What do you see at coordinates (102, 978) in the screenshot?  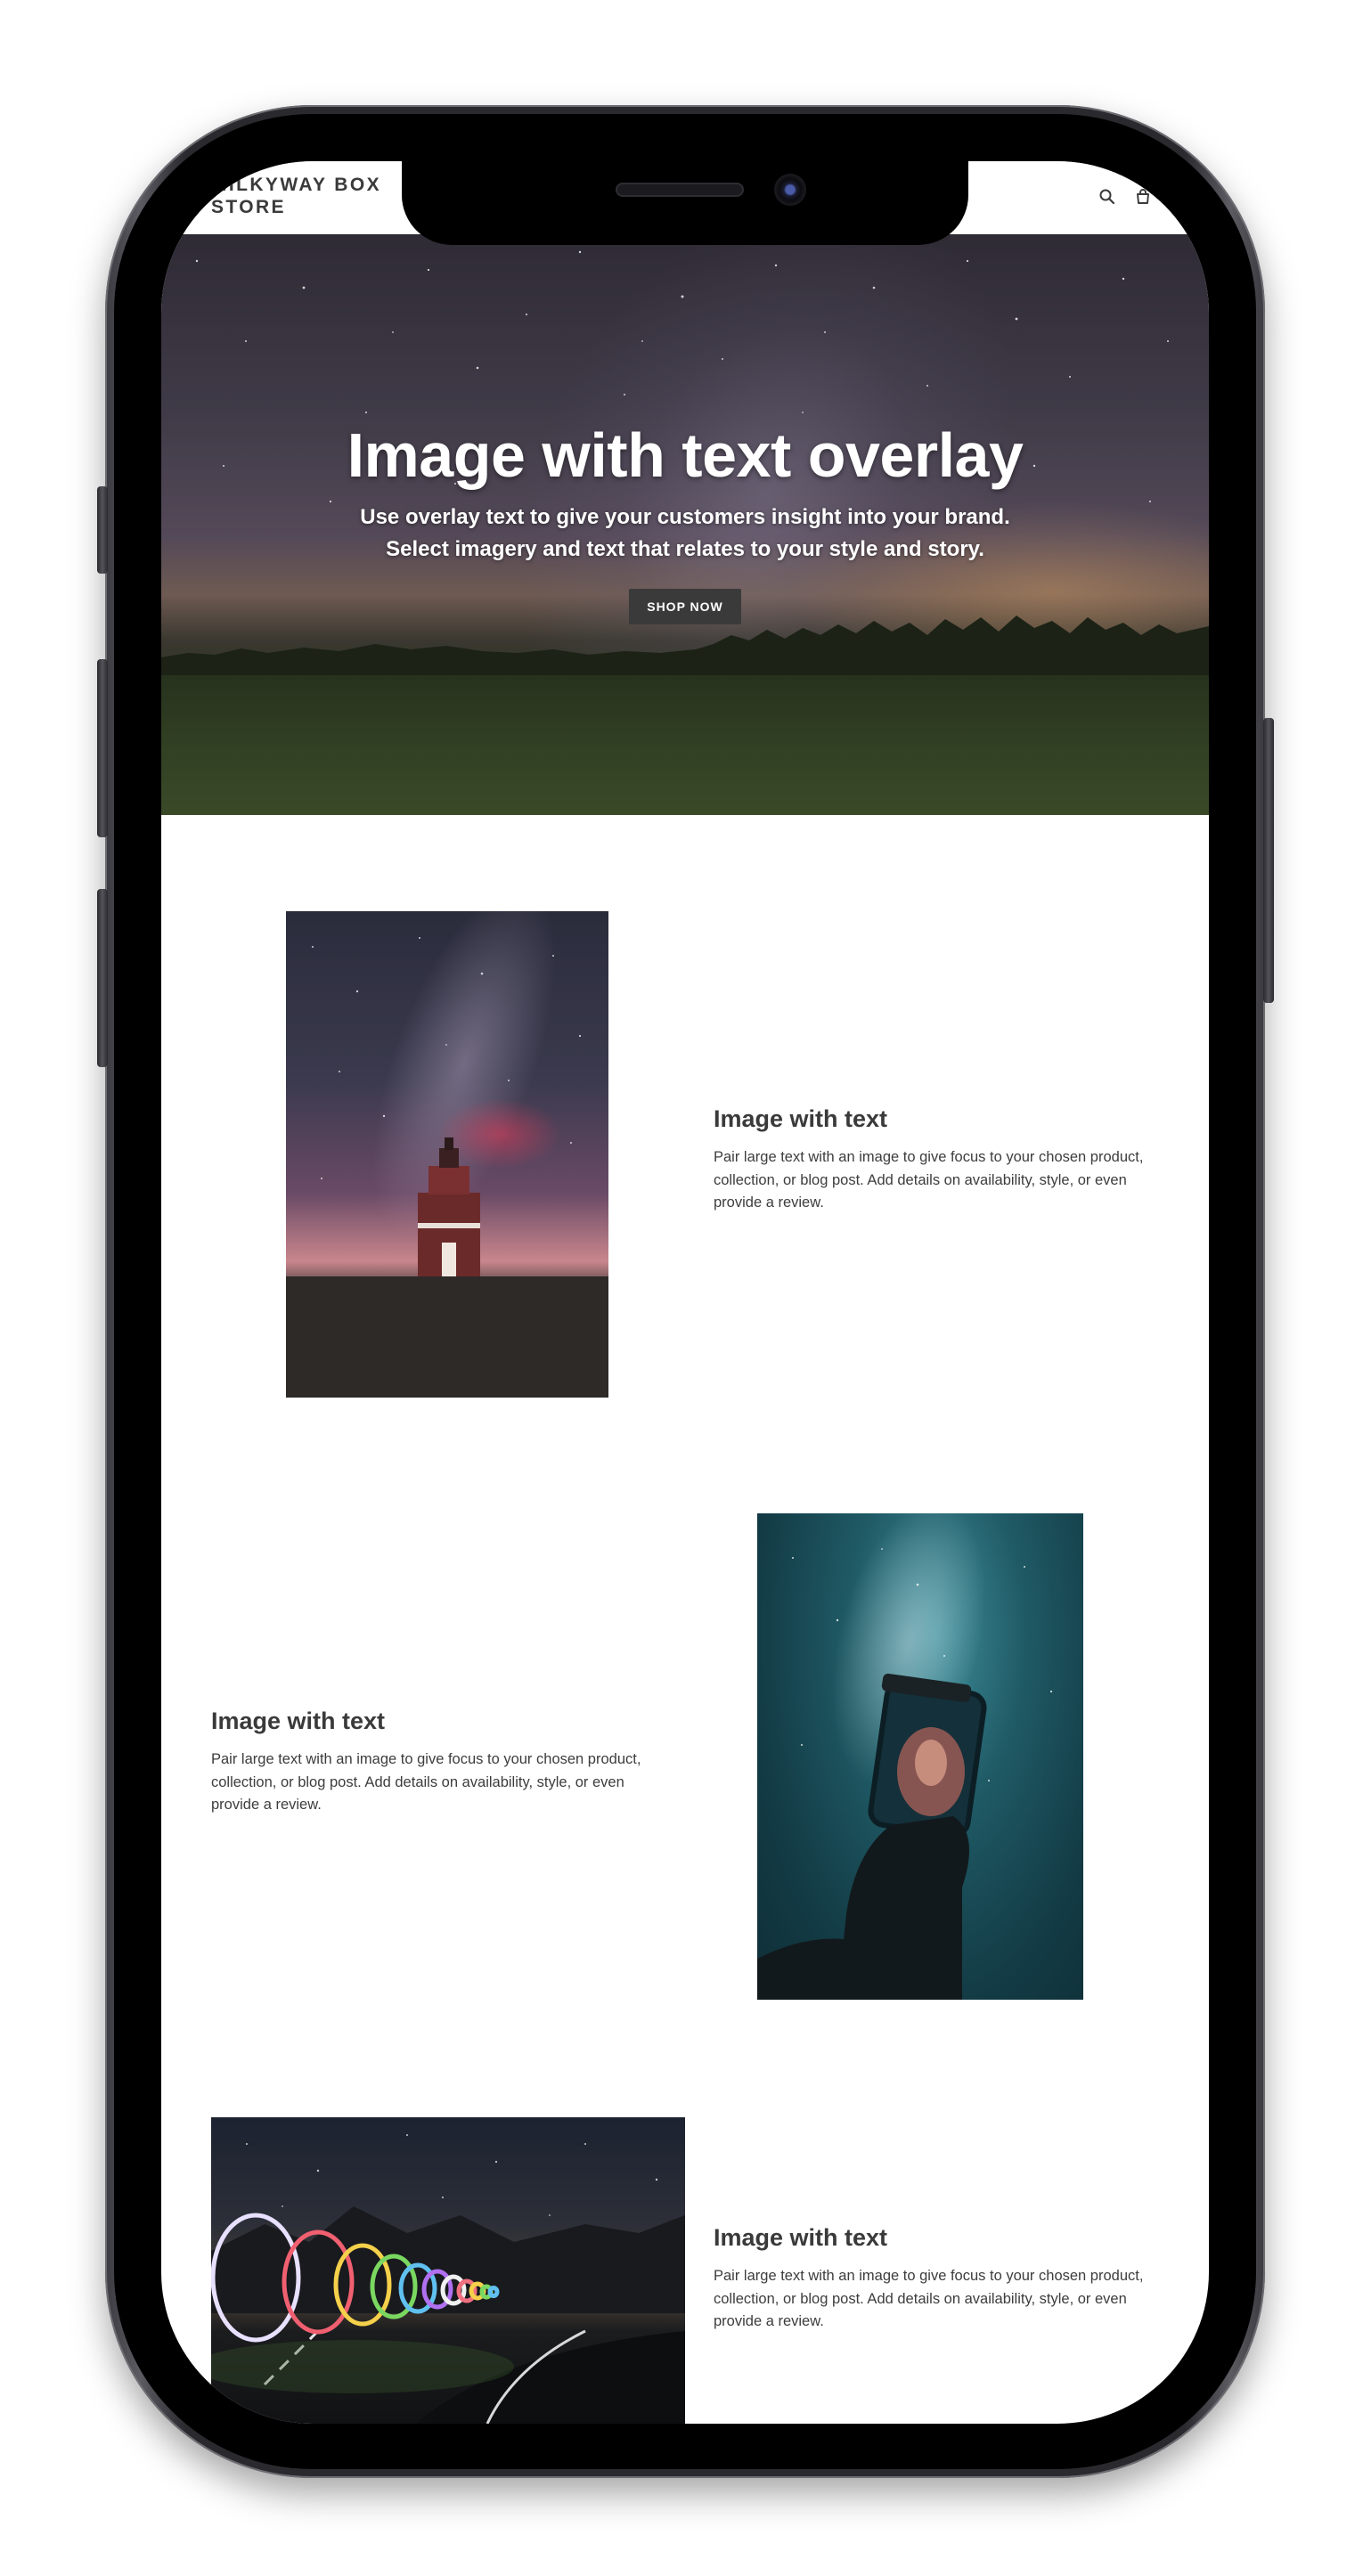 I see `volume-down-button` at bounding box center [102, 978].